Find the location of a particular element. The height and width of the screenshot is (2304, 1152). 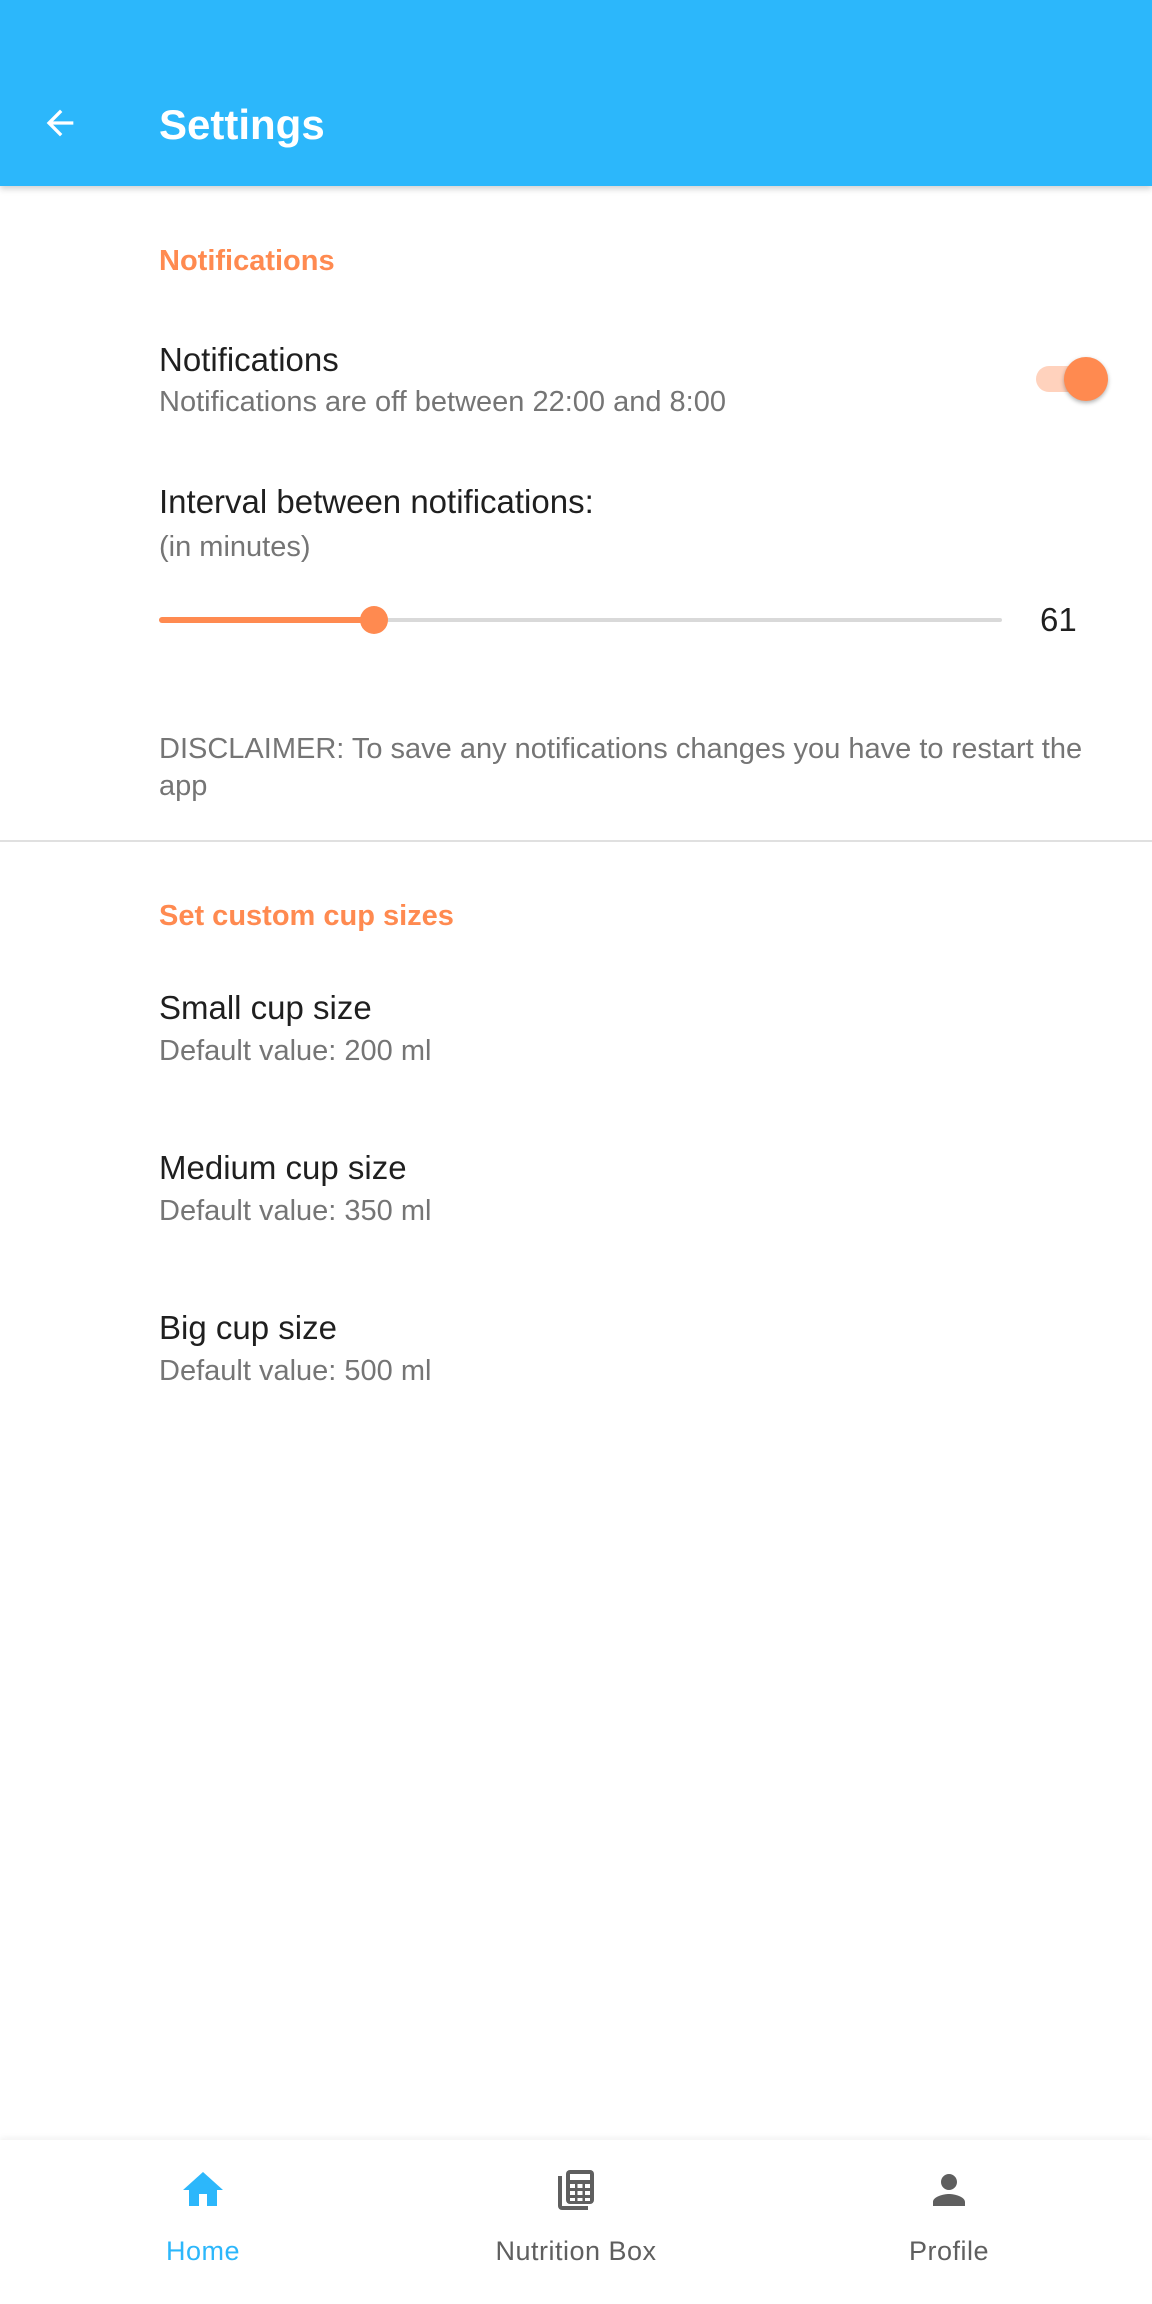

interval-slider is located at coordinates (580, 620).